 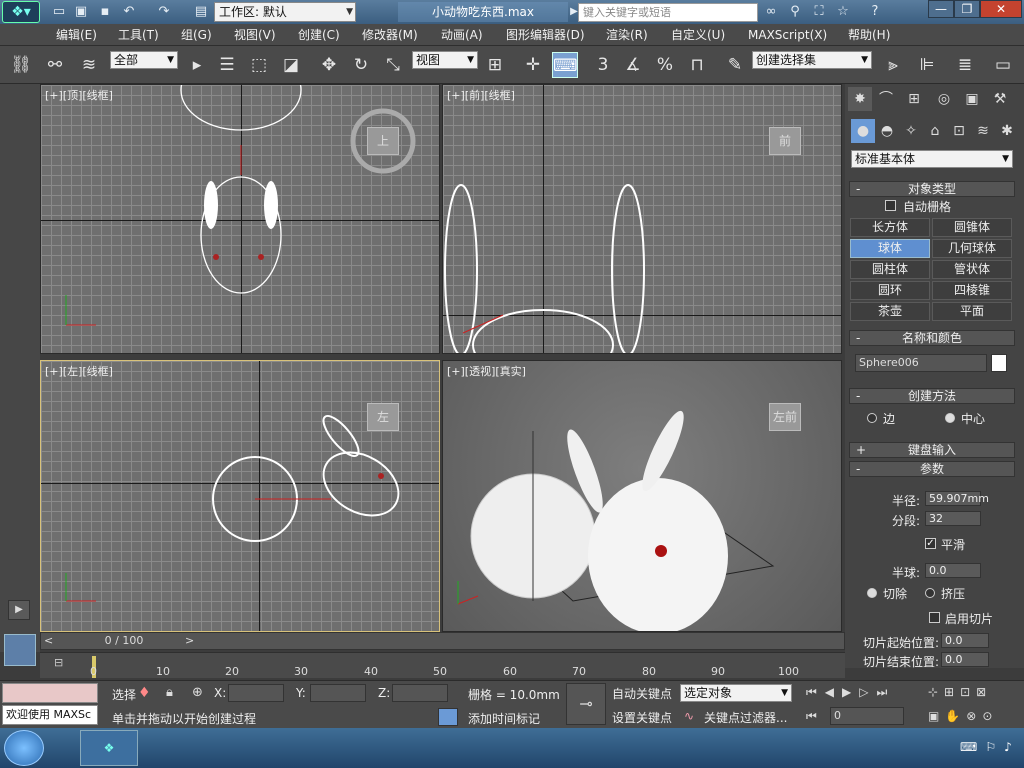 What do you see at coordinates (55, 65) in the screenshot?
I see `unlink-icon: ⚯` at bounding box center [55, 65].